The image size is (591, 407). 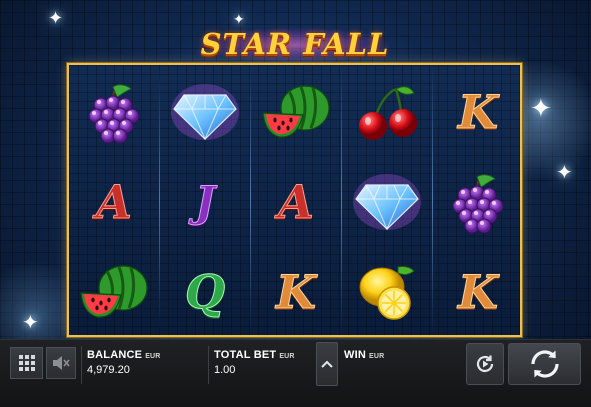 I want to click on speaker-muted-icon, so click(x=61, y=363).